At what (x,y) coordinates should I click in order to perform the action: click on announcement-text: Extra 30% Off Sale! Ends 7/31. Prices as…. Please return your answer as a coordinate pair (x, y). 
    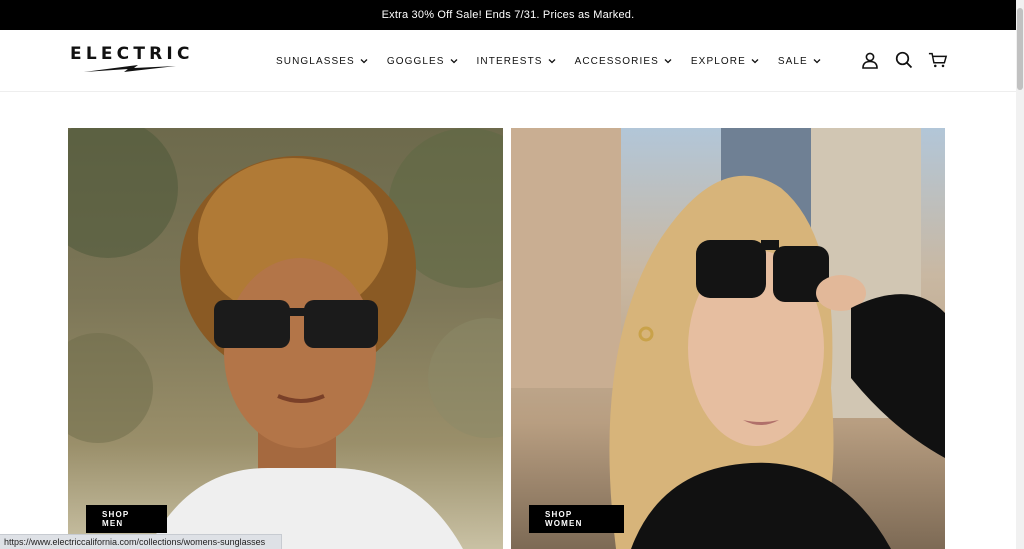
    Looking at the image, I should click on (508, 15).